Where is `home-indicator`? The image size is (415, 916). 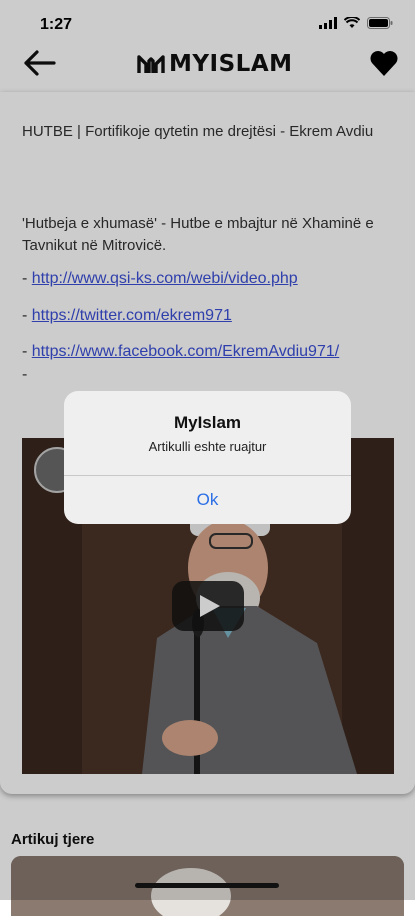
home-indicator is located at coordinates (207, 885).